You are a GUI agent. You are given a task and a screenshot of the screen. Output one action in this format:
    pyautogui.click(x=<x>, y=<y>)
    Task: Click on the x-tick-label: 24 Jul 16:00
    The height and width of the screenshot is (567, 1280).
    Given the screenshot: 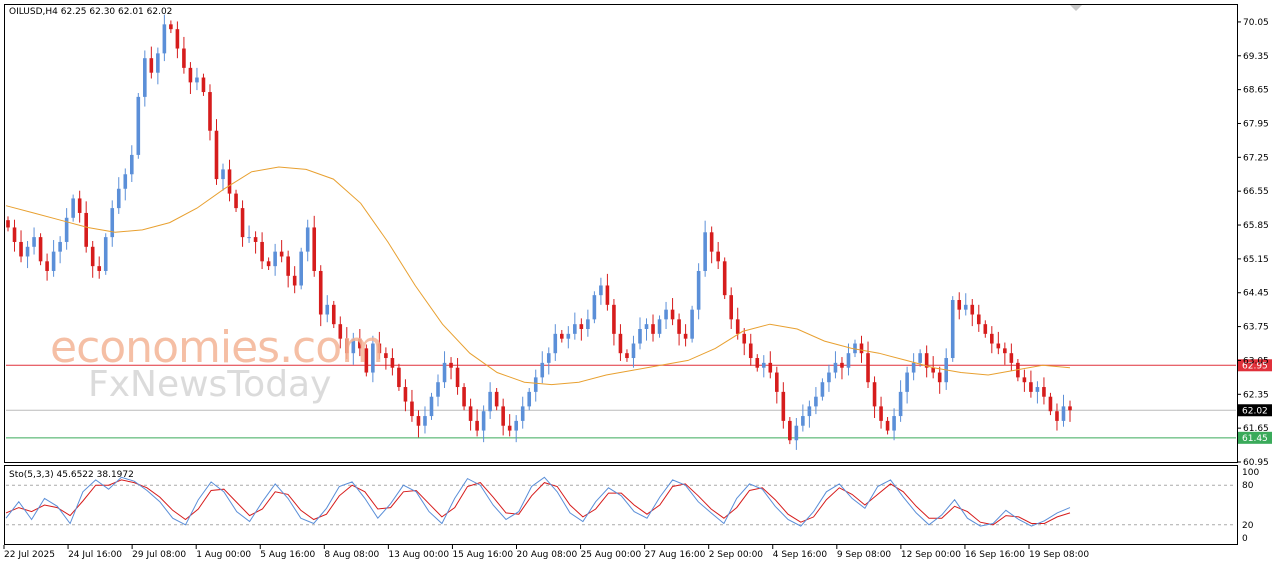 What is the action you would take?
    pyautogui.click(x=95, y=555)
    